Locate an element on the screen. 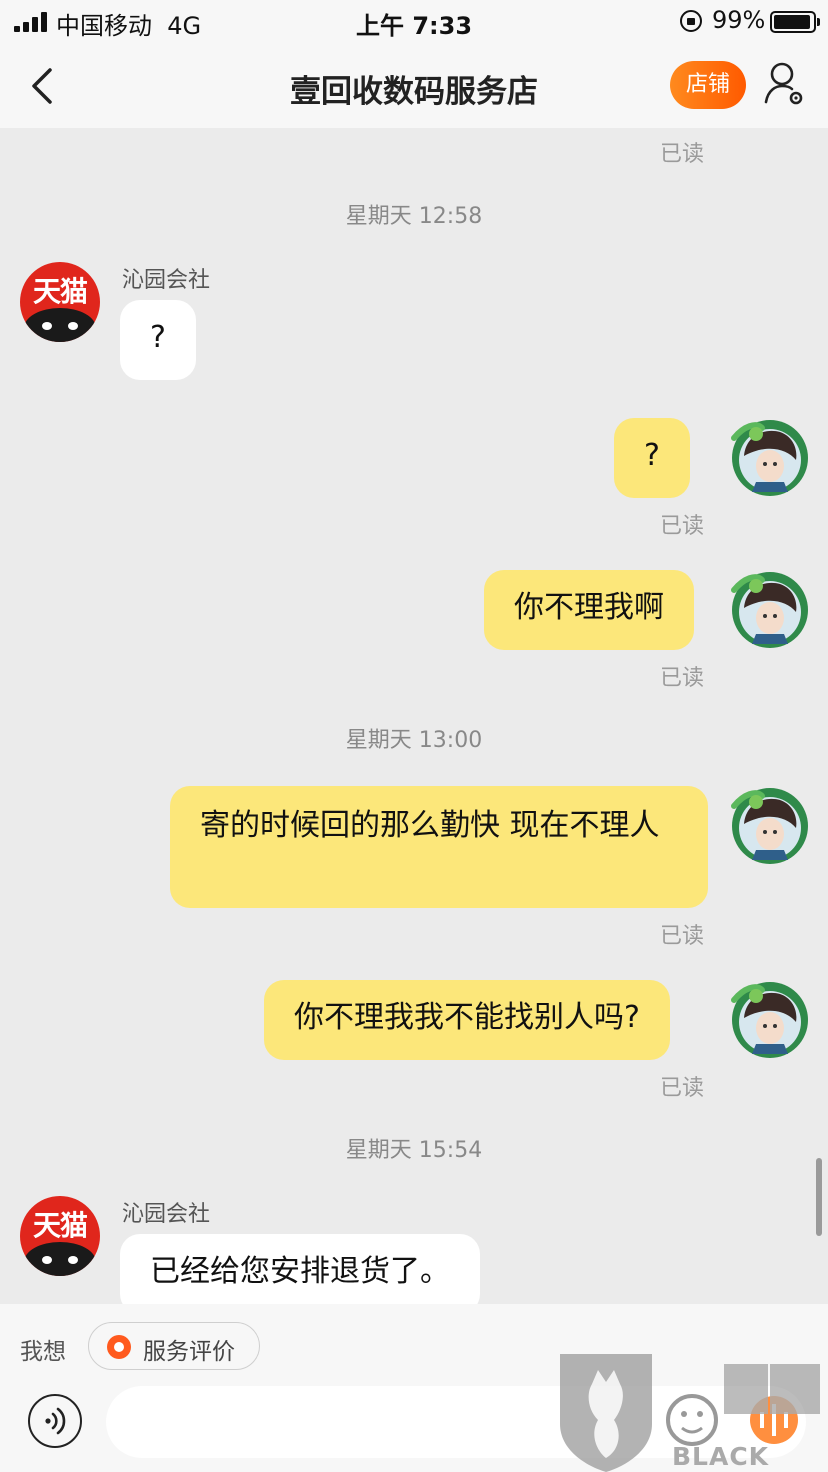 The width and height of the screenshot is (828, 1472). message-bubble-outgoing: 你不理我啊 is located at coordinates (589, 610).